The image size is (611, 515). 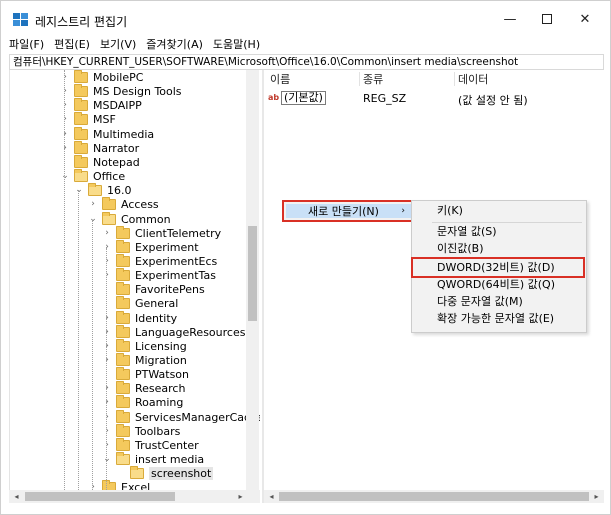 What do you see at coordinates (121, 90) in the screenshot?
I see `tree-item: › MS Design Tools` at bounding box center [121, 90].